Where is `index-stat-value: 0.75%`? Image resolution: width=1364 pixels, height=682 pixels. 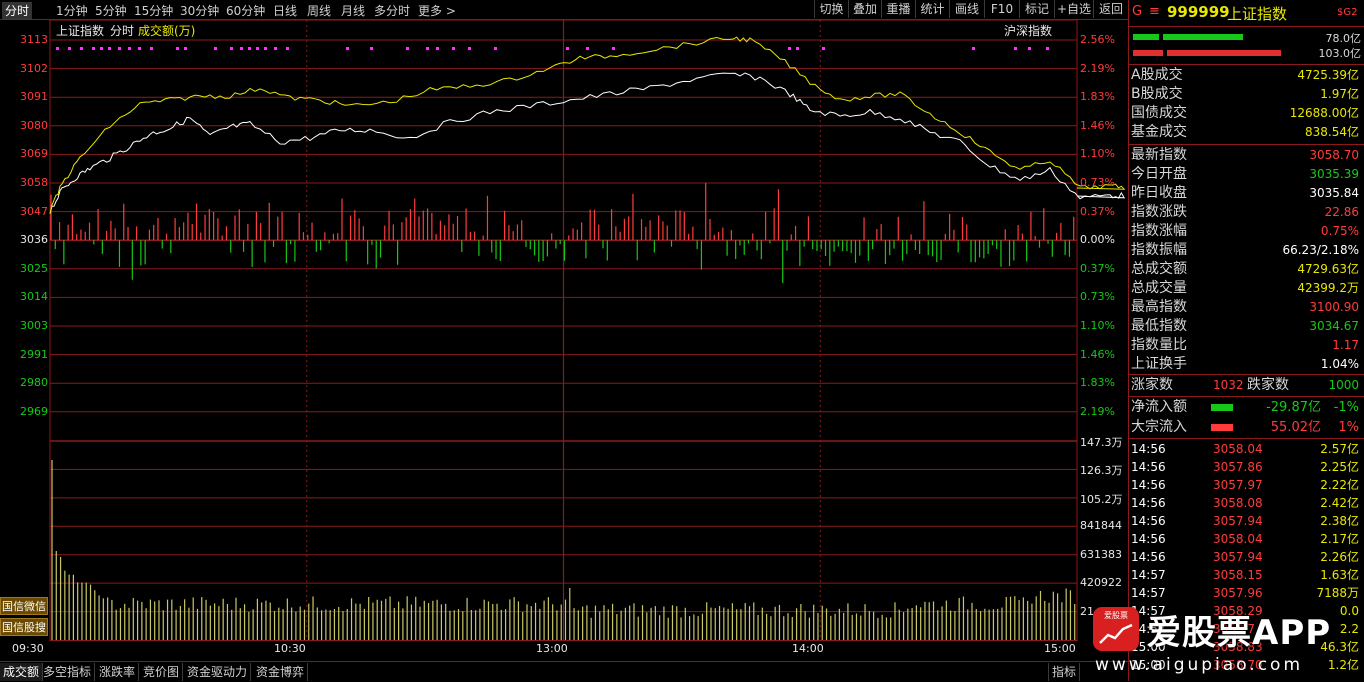
index-stat-value: 0.75% is located at coordinates (1339, 231).